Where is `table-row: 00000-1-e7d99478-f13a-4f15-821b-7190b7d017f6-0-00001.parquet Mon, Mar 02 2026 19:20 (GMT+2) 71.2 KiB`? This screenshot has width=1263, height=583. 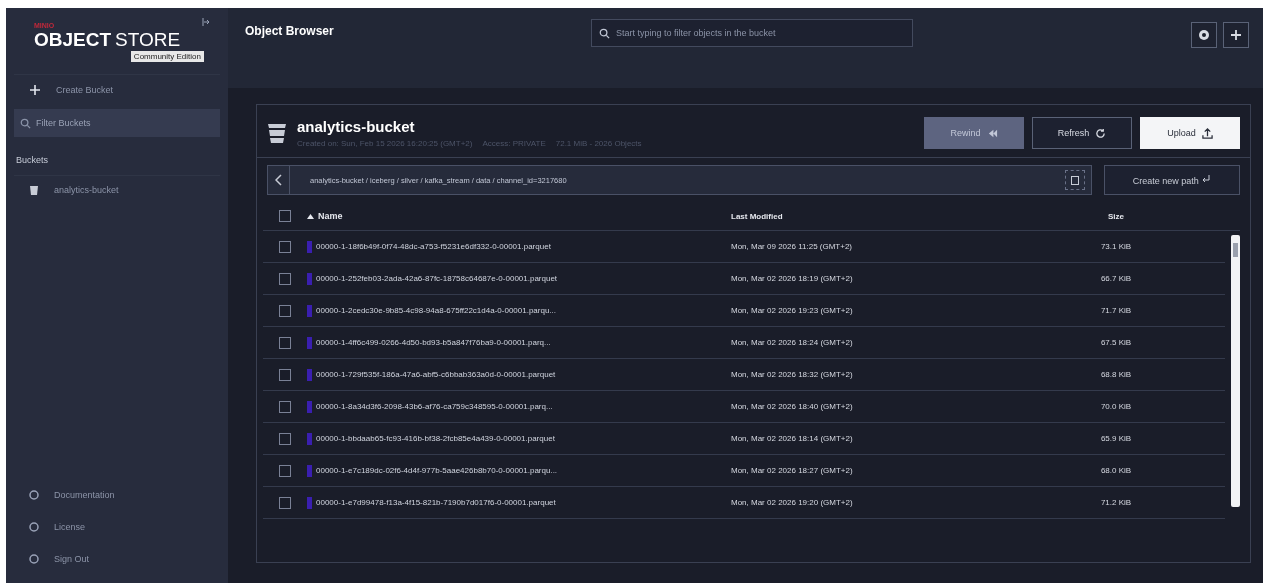
table-row: 00000-1-e7d99478-f13a-4f15-821b-7190b7d017f6-0-00001.parquet Mon, Mar 02 2026 19:20 (GMT+2) 71.2 KiB is located at coordinates (744, 503).